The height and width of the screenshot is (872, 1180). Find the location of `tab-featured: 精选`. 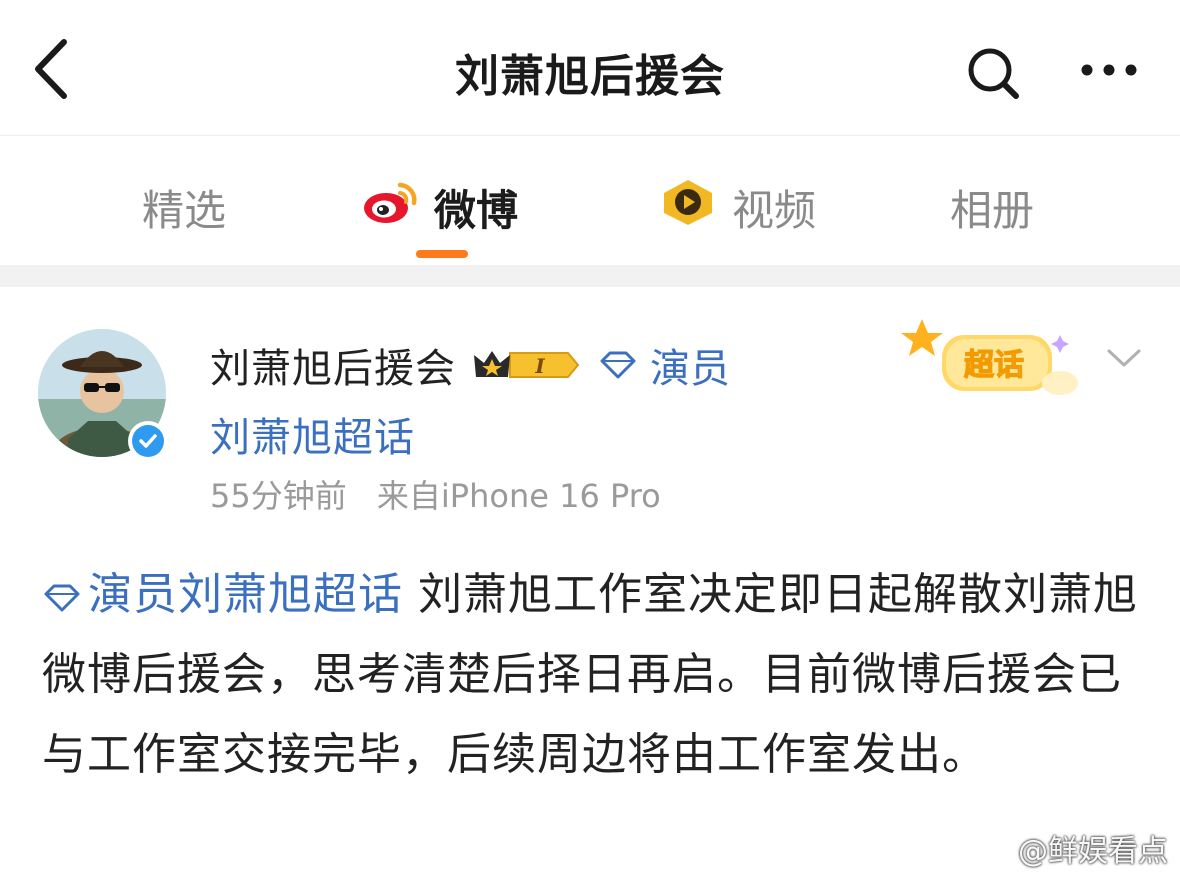

tab-featured: 精选 is located at coordinates (184, 207).